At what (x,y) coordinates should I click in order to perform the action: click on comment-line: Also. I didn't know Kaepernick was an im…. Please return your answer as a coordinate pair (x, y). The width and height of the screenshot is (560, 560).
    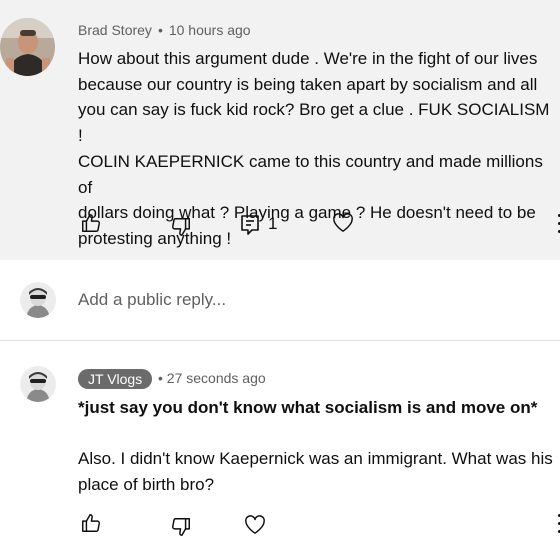
    Looking at the image, I should click on (315, 459).